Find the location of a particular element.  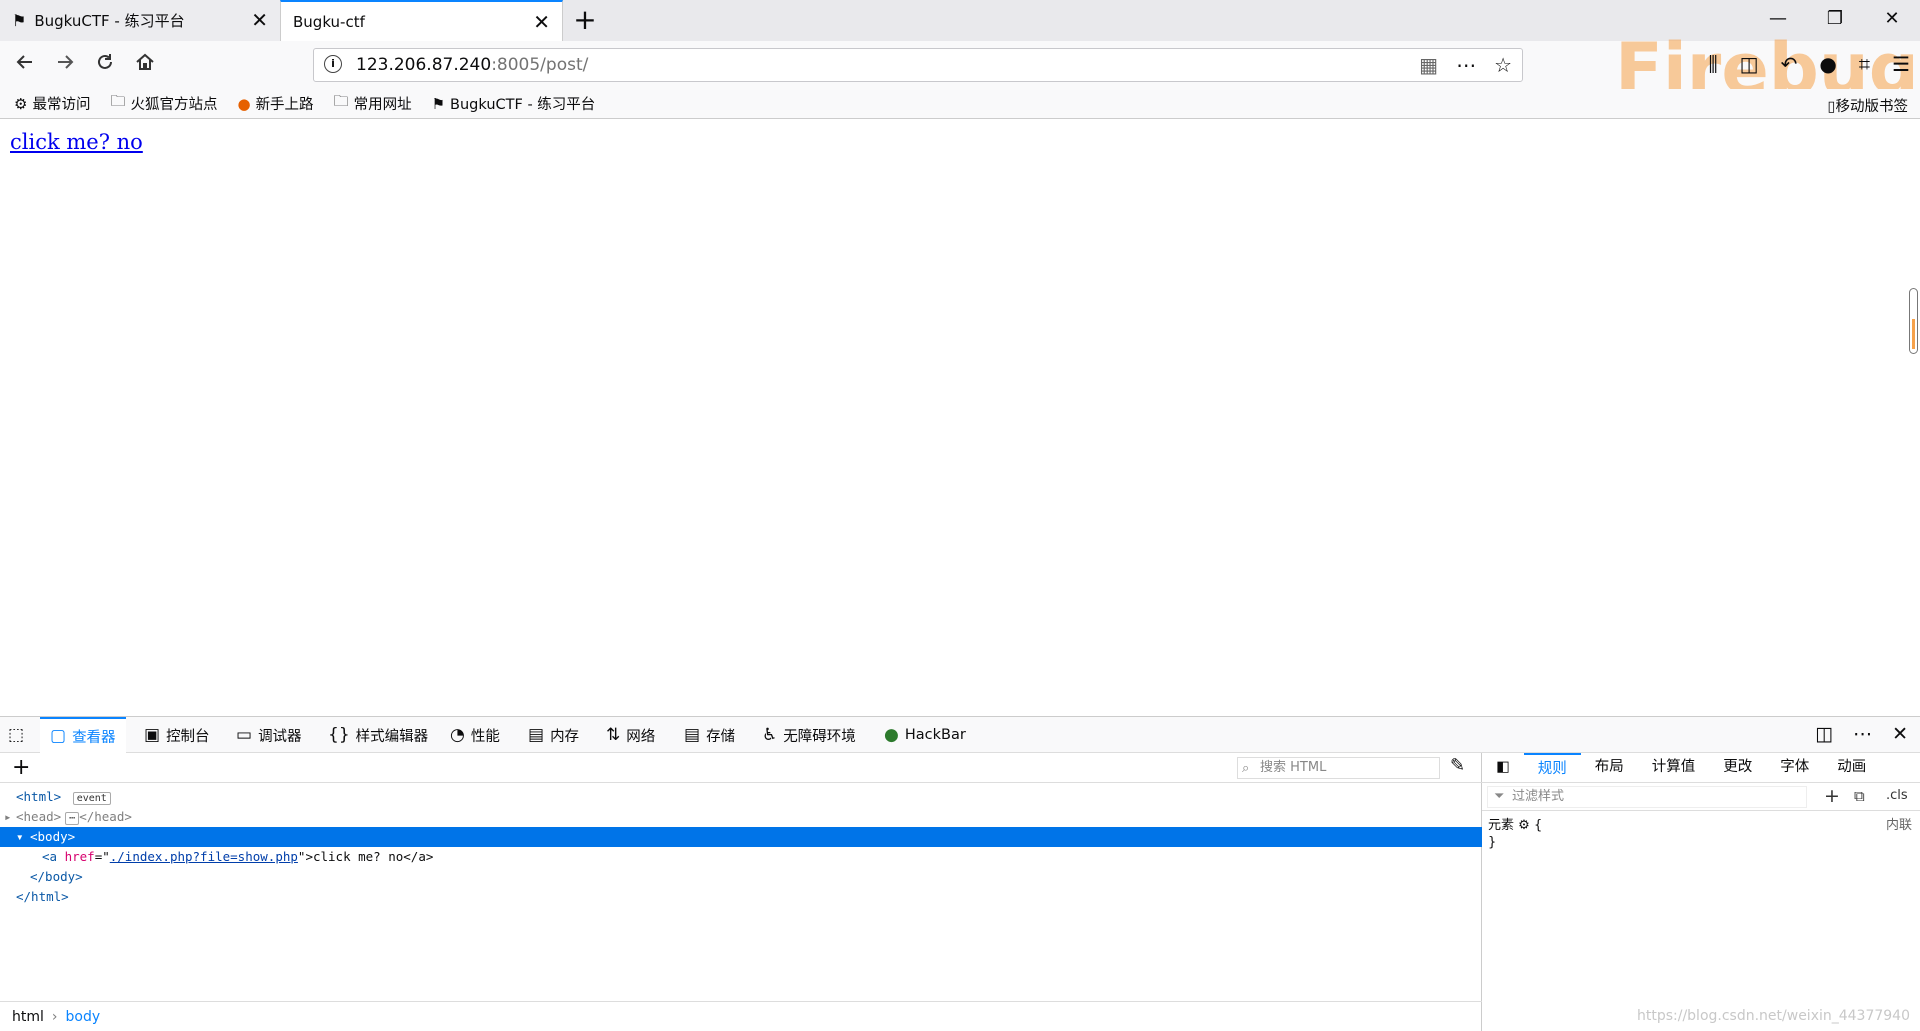

crop-icon: ⌗ is located at coordinates (1864, 64).